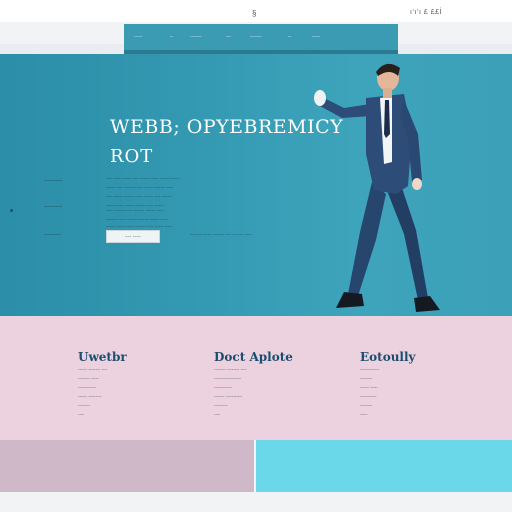  I want to click on feature-text-line: ‐‐‐‐‐‐‐‐‐, so click(221, 405).